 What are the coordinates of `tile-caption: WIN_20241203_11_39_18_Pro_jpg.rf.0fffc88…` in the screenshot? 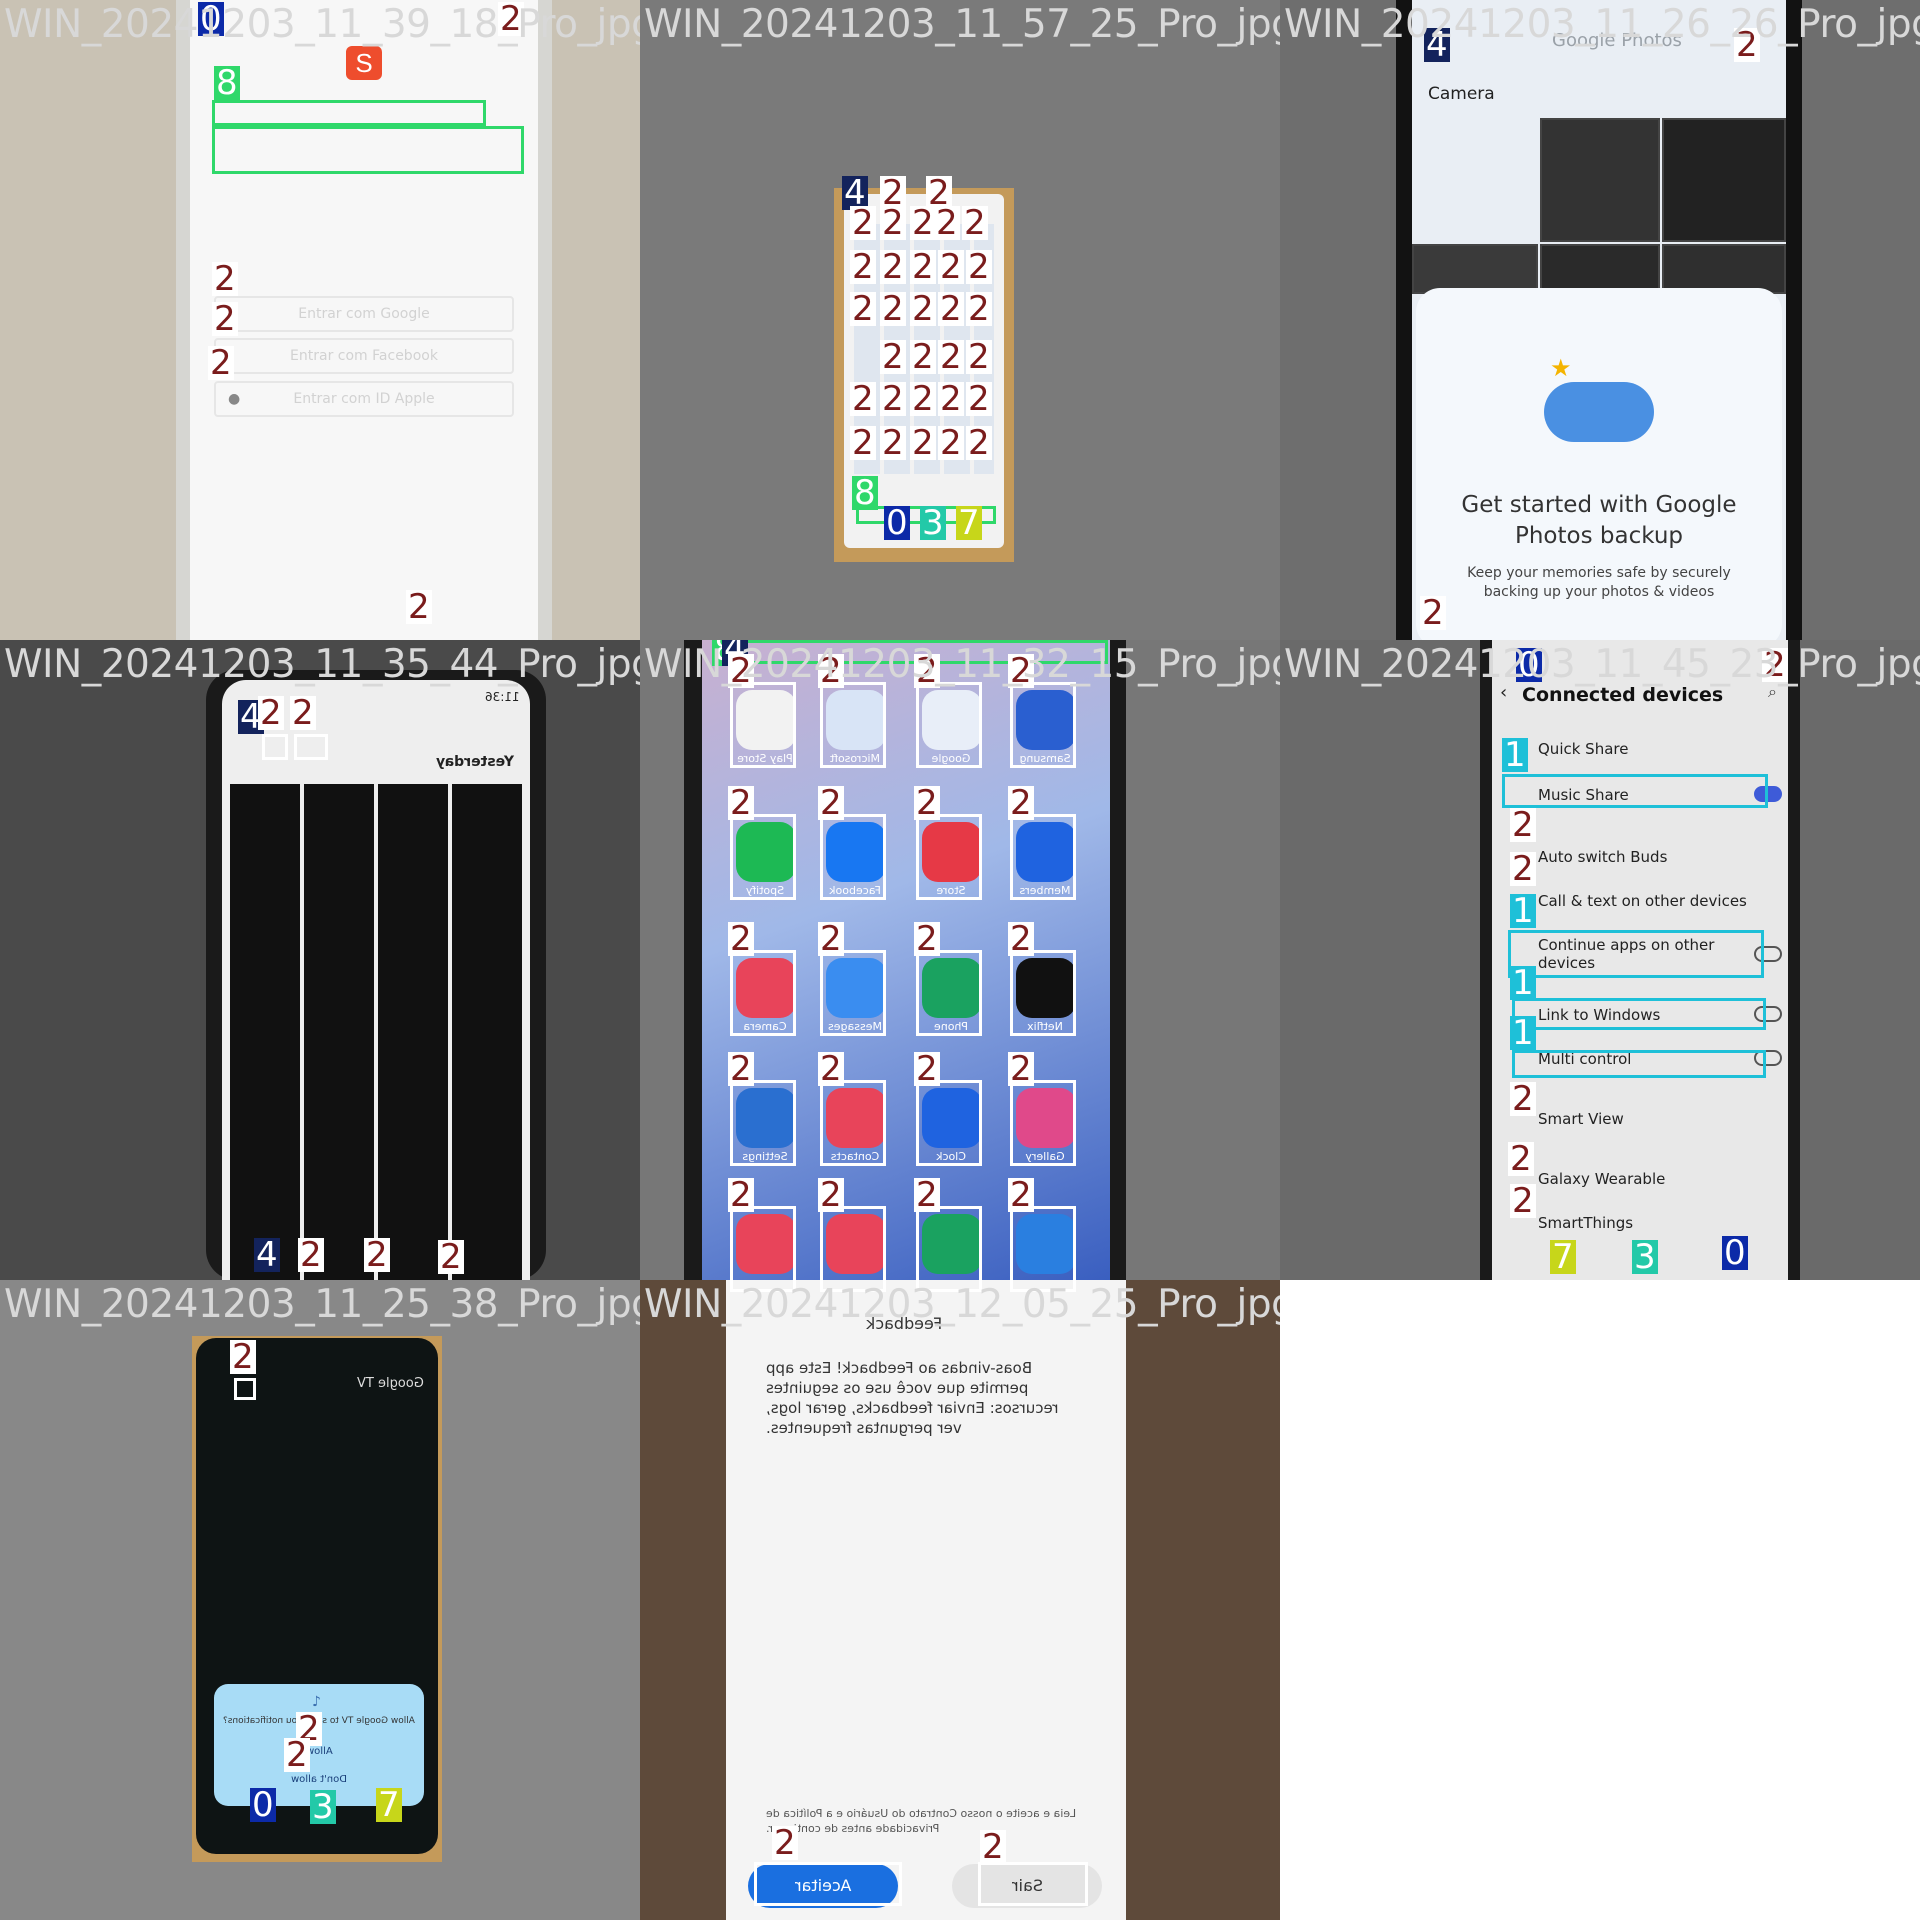 It's located at (322, 24).